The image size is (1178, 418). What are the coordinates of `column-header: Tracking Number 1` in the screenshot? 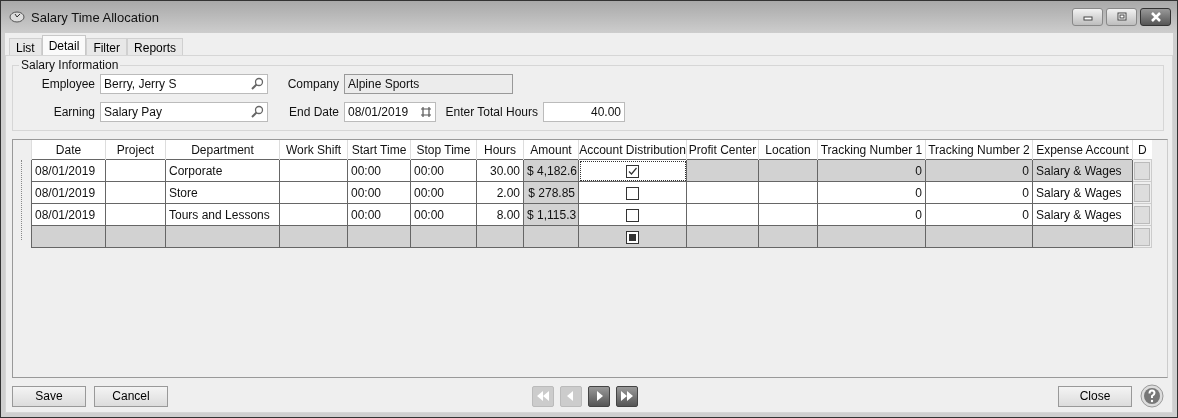 It's located at (871, 150).